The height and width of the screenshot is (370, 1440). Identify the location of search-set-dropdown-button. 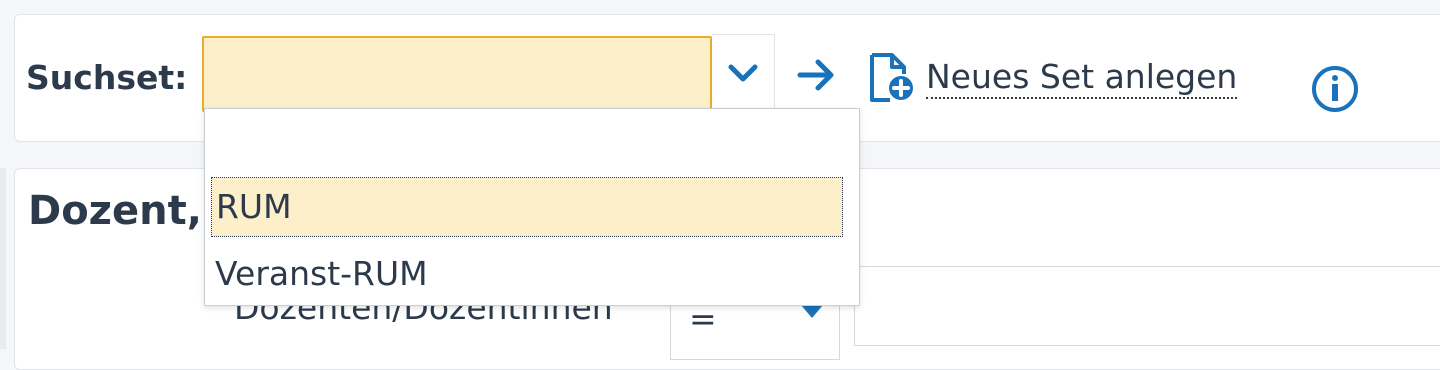
(743, 73).